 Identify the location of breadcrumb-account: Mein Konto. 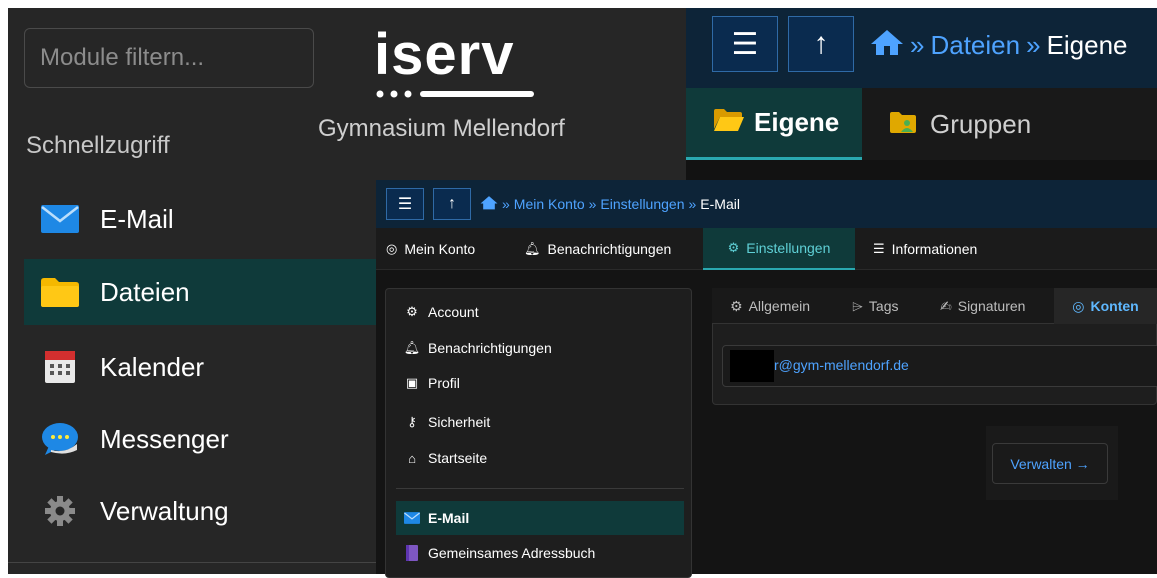
(549, 204).